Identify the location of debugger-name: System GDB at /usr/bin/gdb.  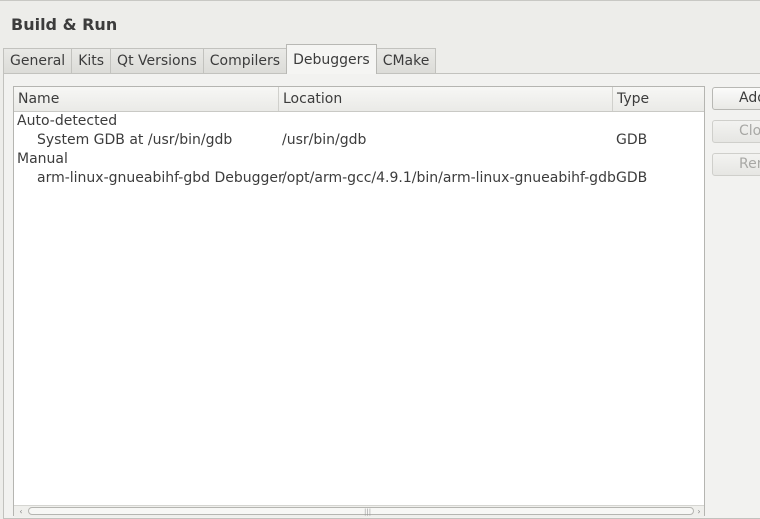
(135, 140).